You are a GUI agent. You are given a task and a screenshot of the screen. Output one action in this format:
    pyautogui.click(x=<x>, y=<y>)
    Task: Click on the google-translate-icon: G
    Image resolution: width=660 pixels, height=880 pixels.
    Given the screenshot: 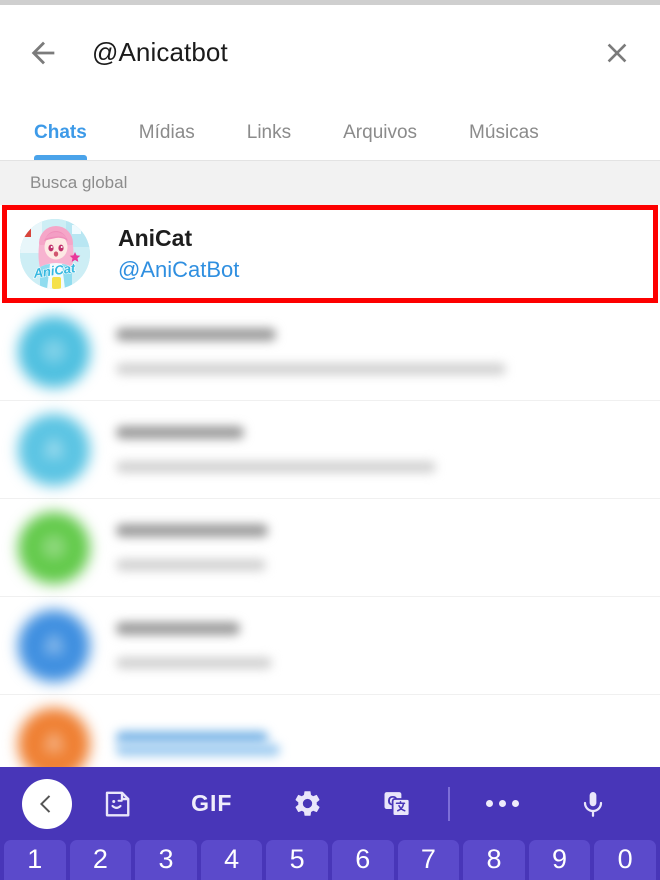 What is the action you would take?
    pyautogui.click(x=397, y=804)
    